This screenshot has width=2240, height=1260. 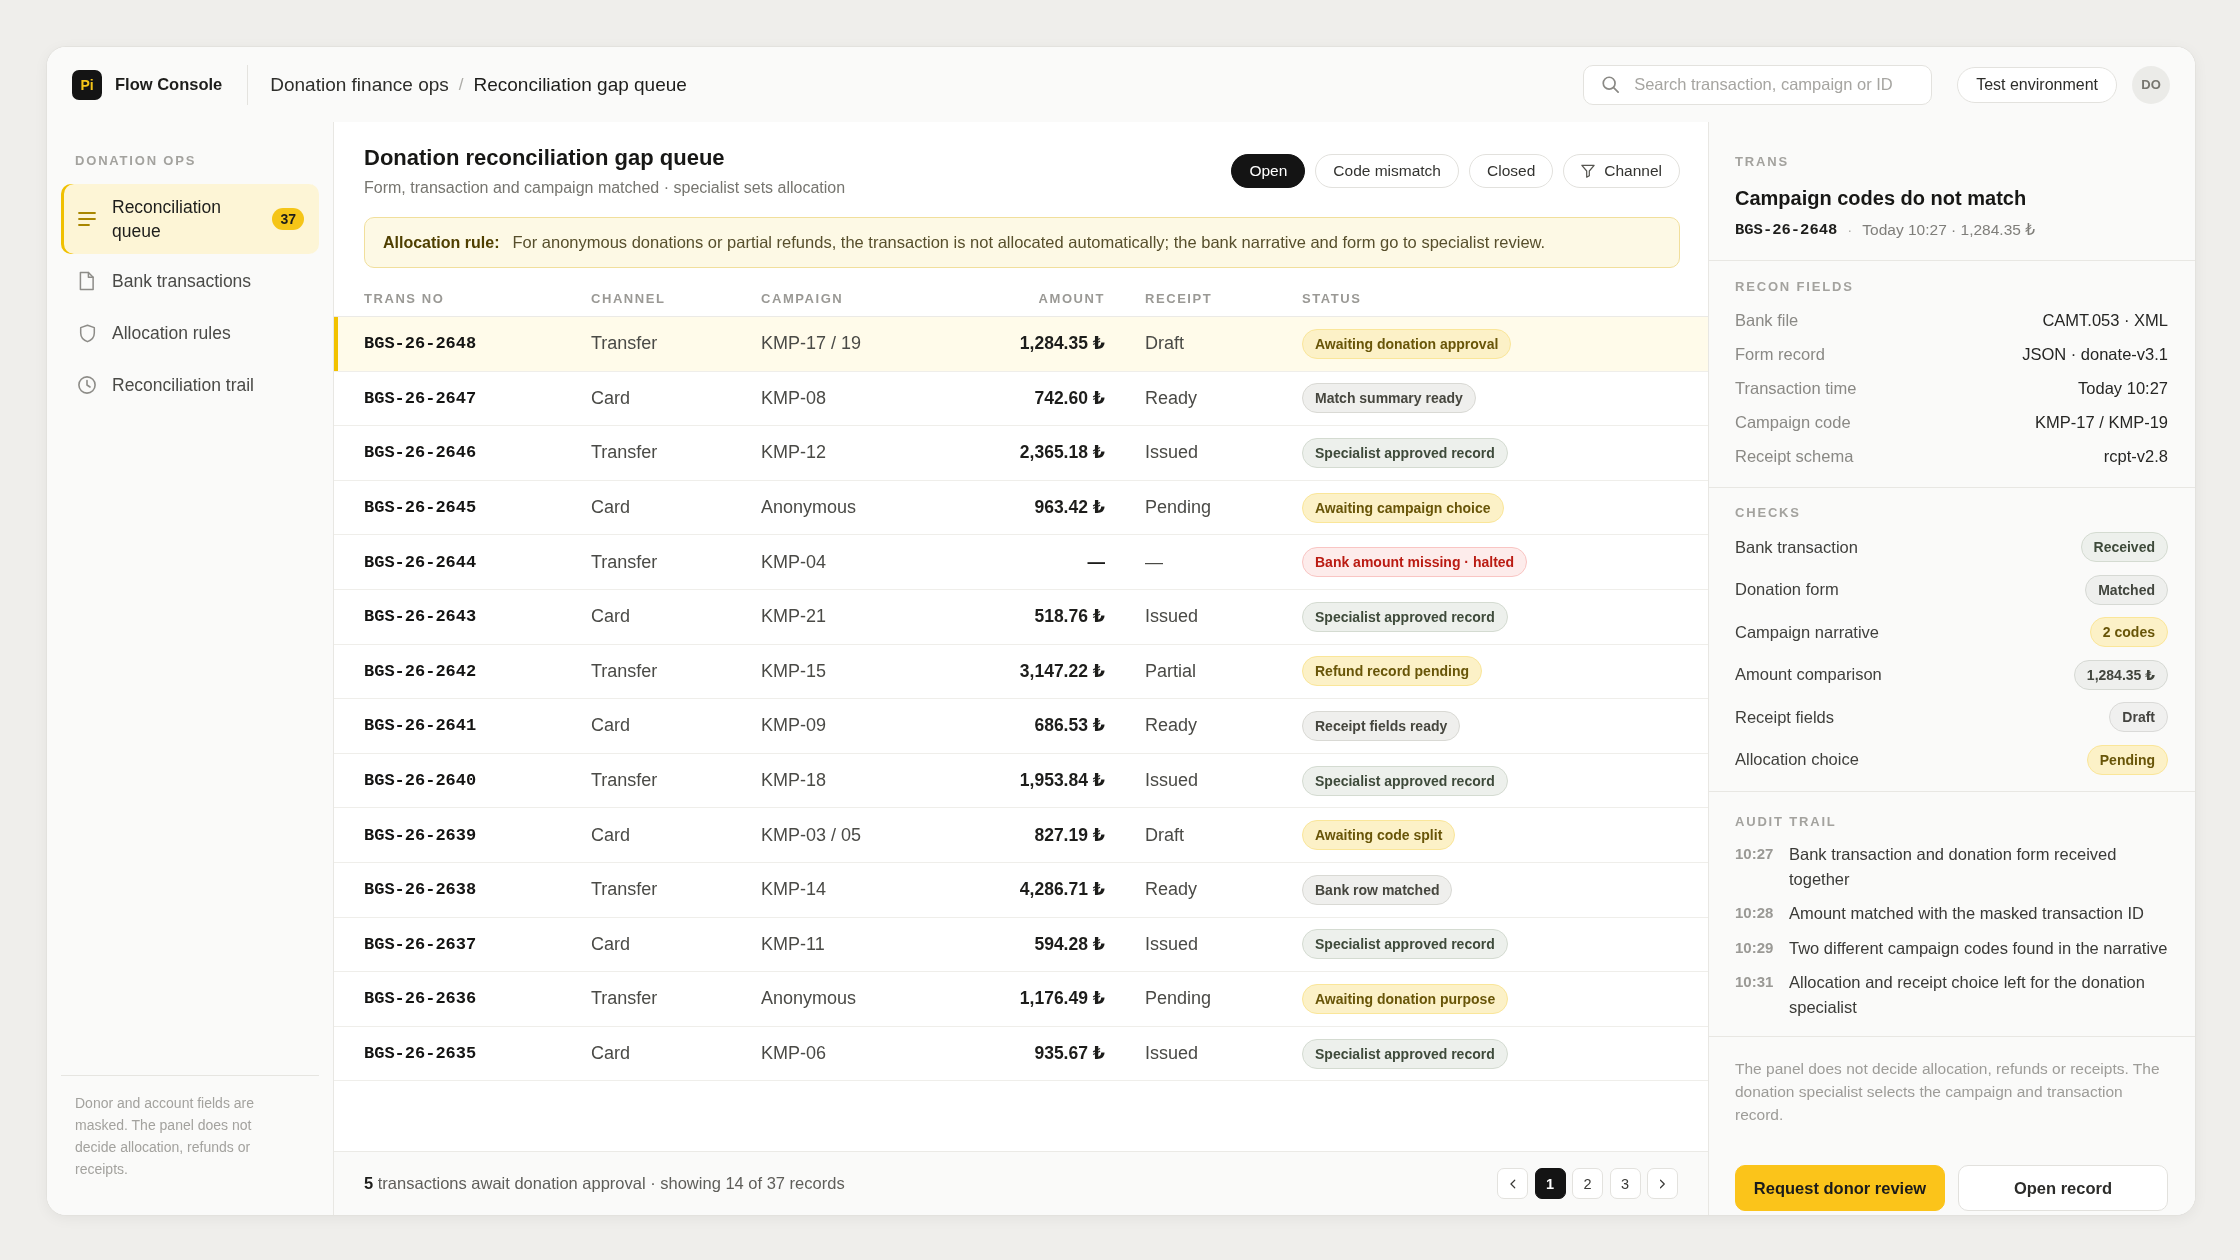 I want to click on field-value: Today 10:27, so click(x=2123, y=388).